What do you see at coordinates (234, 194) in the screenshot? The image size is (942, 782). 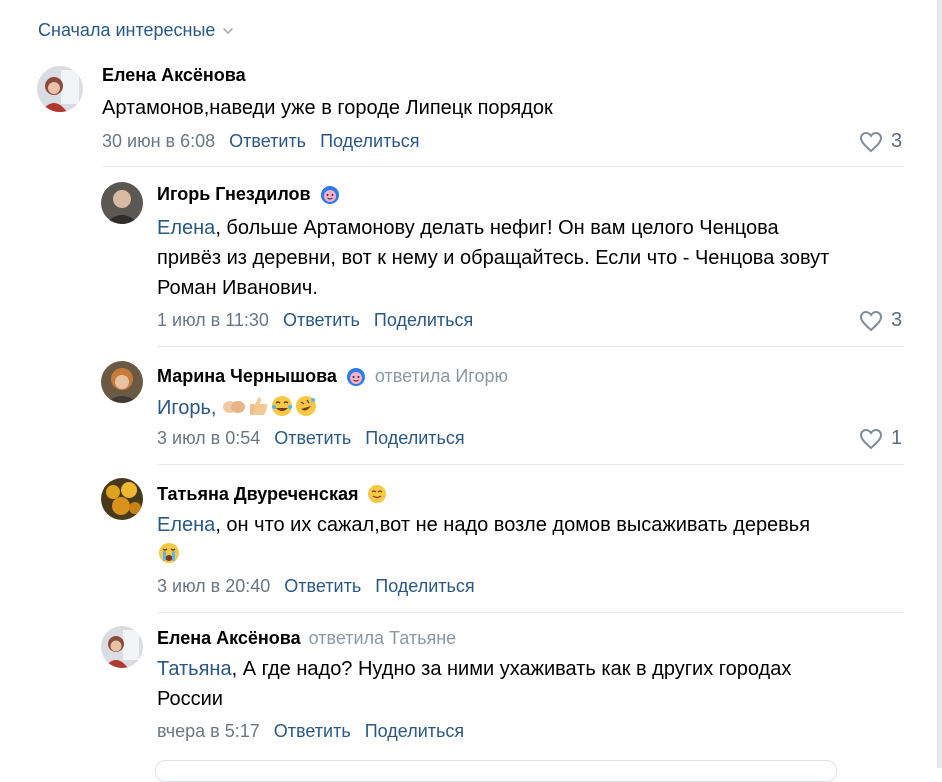 I see `author-name: Игорь Гнездилов` at bounding box center [234, 194].